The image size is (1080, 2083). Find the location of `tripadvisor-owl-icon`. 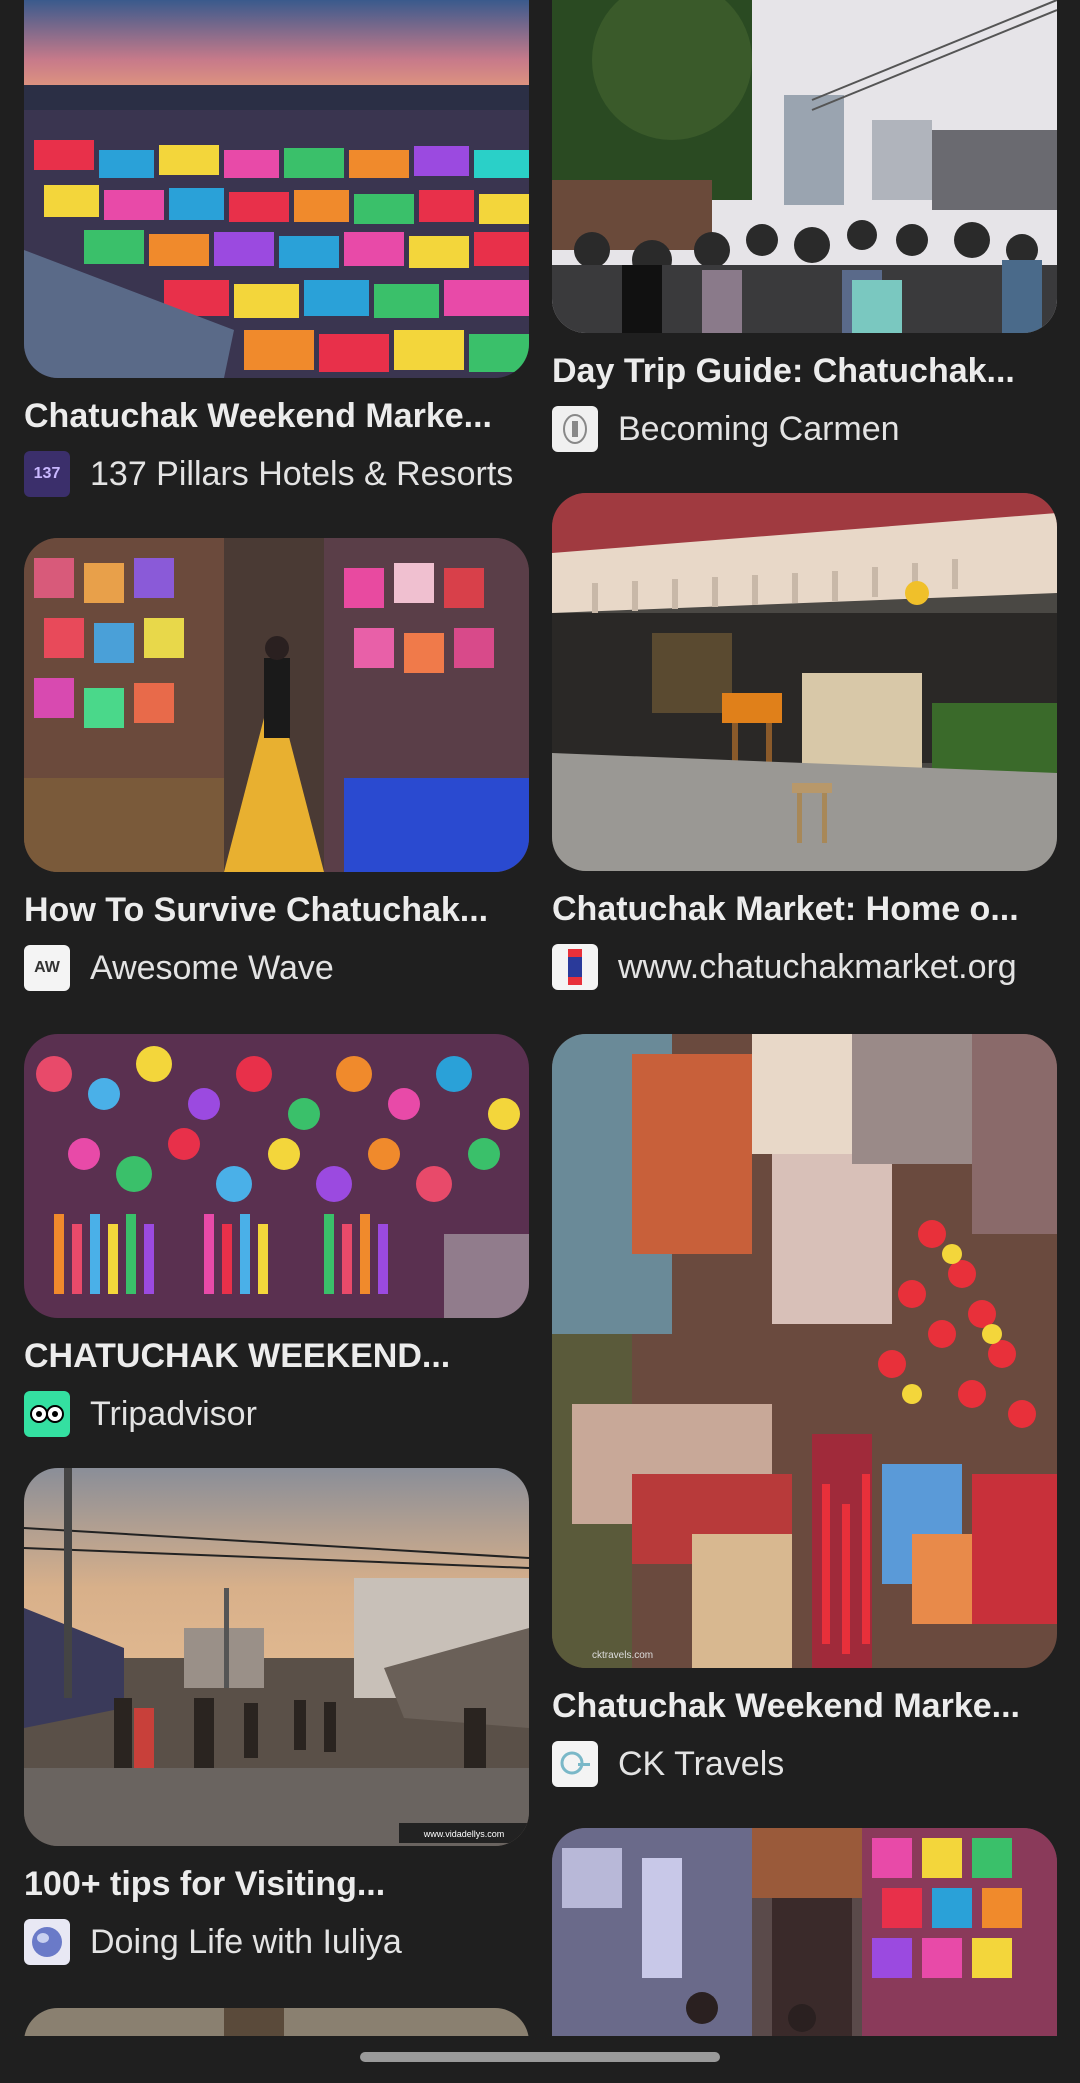

tripadvisor-owl-icon is located at coordinates (47, 1414).